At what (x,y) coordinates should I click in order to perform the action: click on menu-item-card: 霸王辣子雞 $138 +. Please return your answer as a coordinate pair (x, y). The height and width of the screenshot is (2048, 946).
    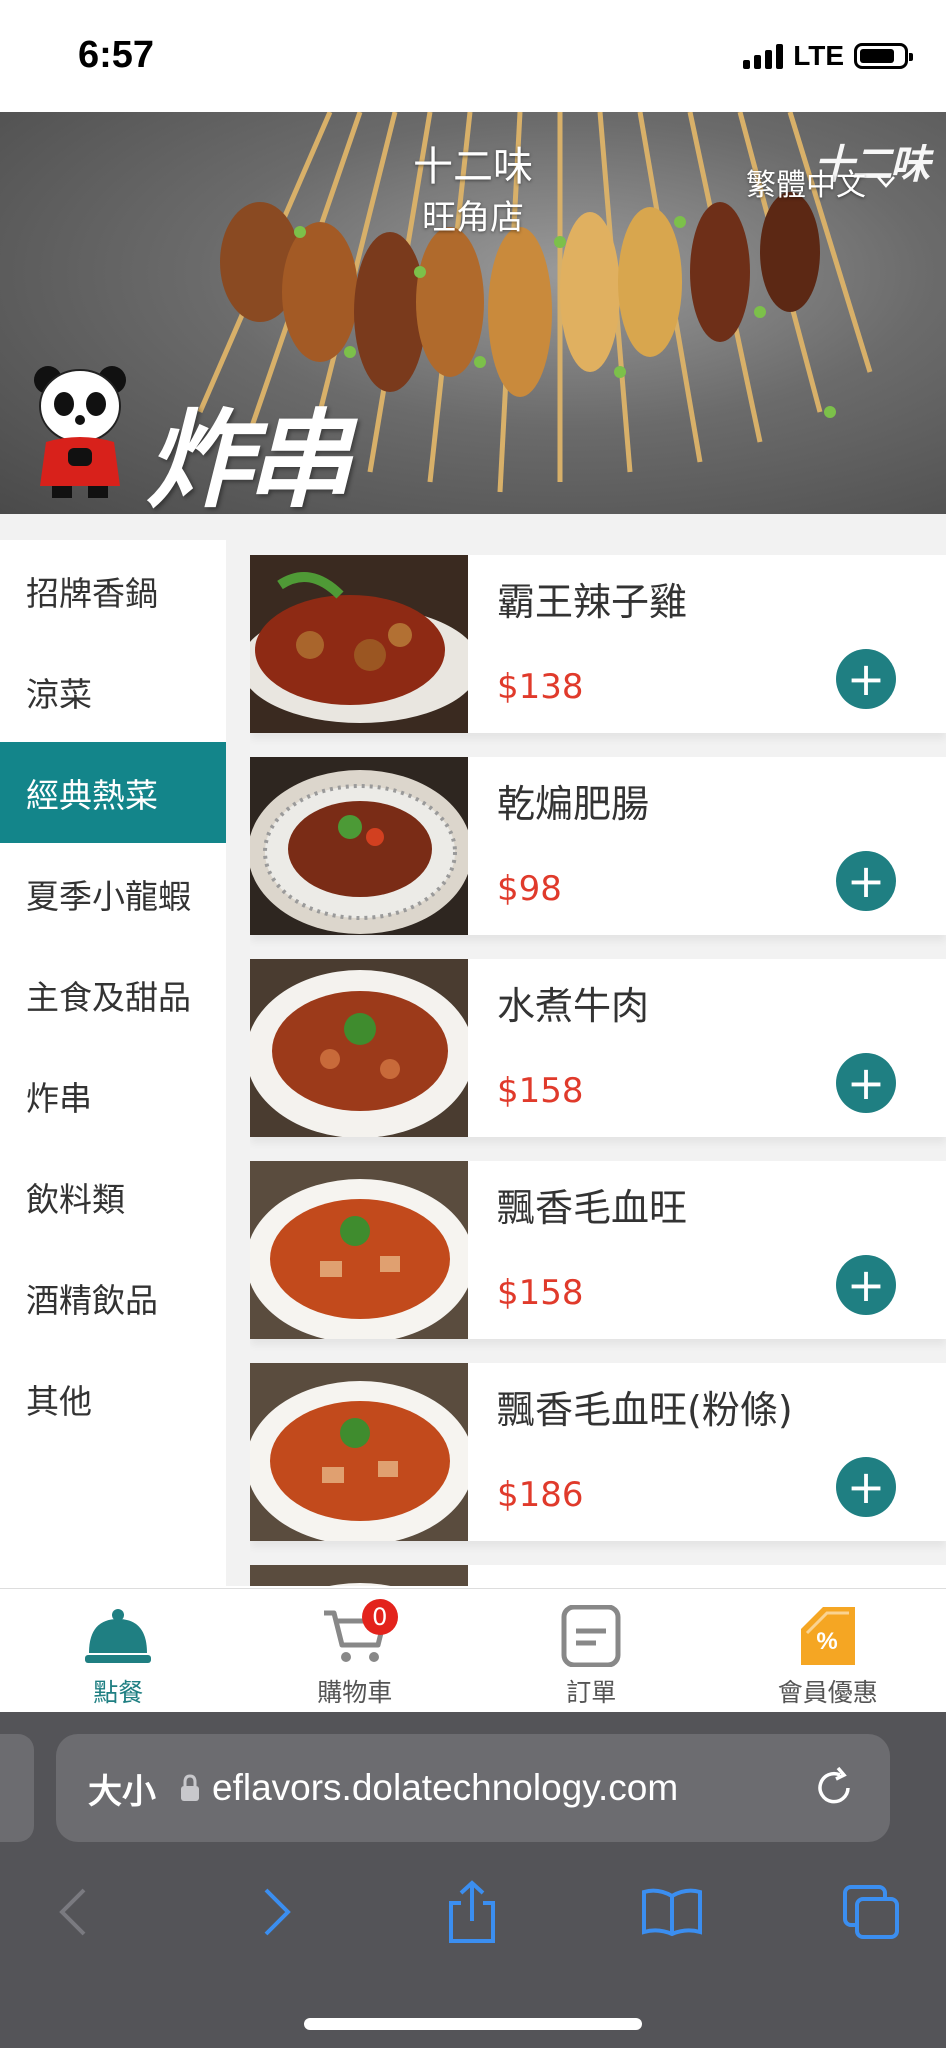
    Looking at the image, I should click on (598, 644).